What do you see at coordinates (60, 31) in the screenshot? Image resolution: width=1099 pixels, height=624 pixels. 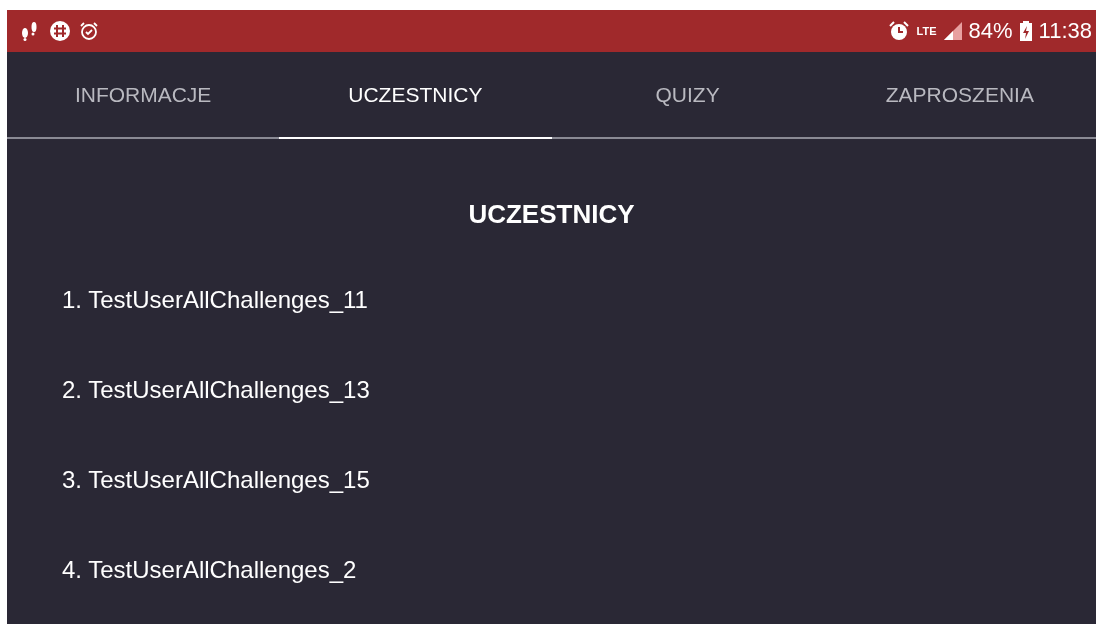 I see `hashtag-icon` at bounding box center [60, 31].